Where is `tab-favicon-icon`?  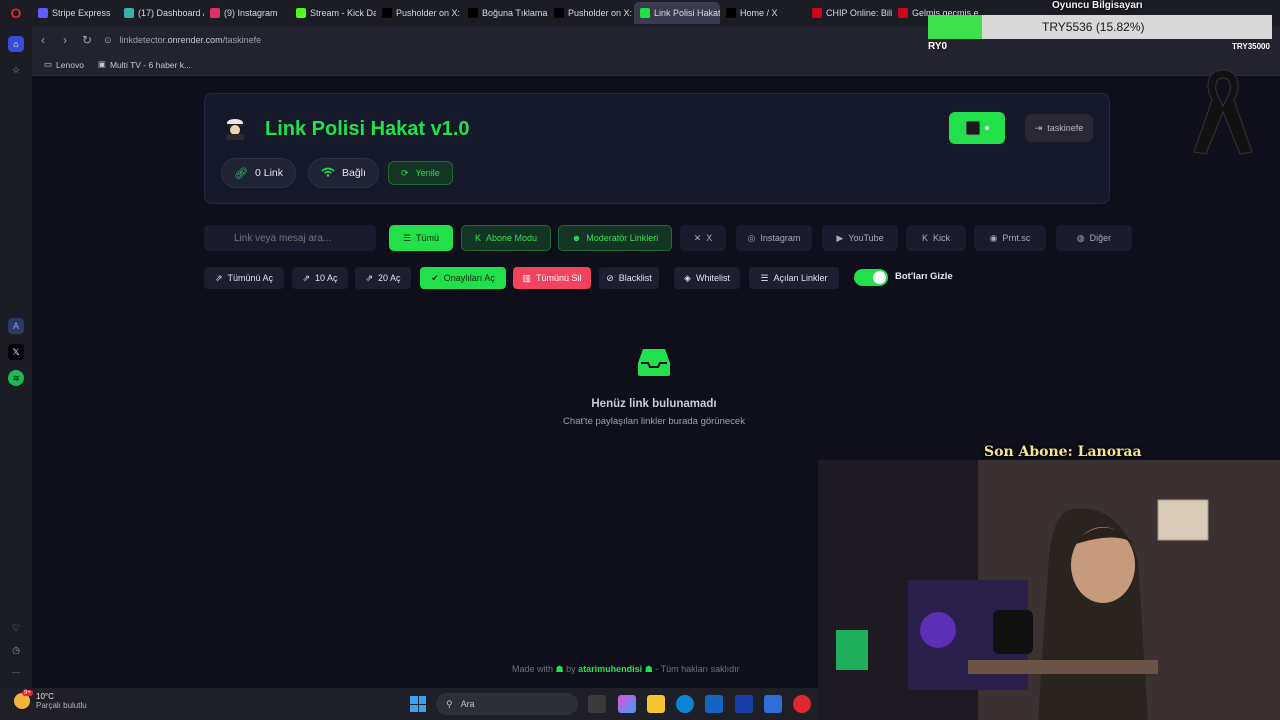 tab-favicon-icon is located at coordinates (817, 13).